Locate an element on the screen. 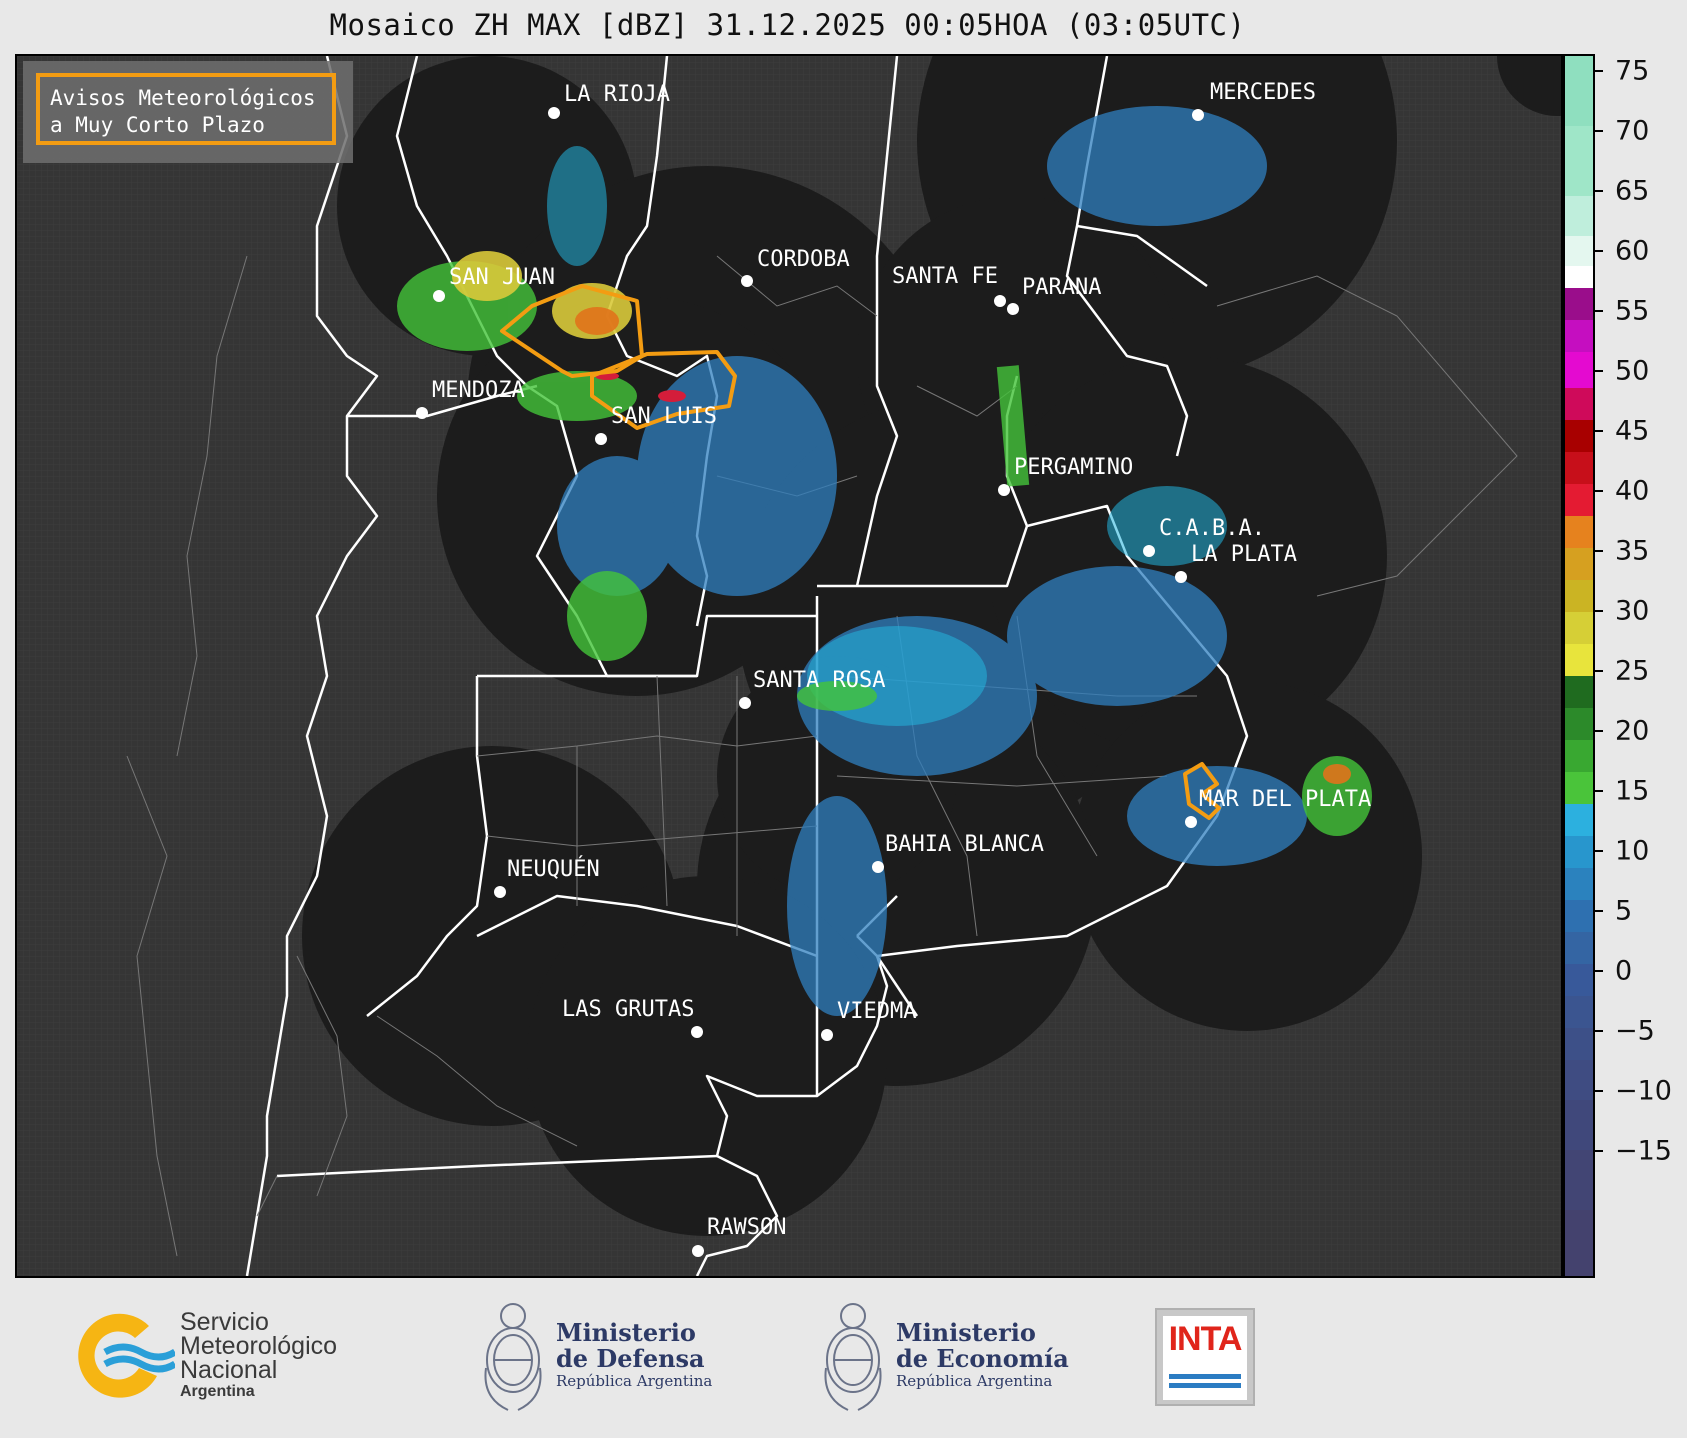 The height and width of the screenshot is (1438, 1687). svg-text: MENDOZA is located at coordinates (478, 390).